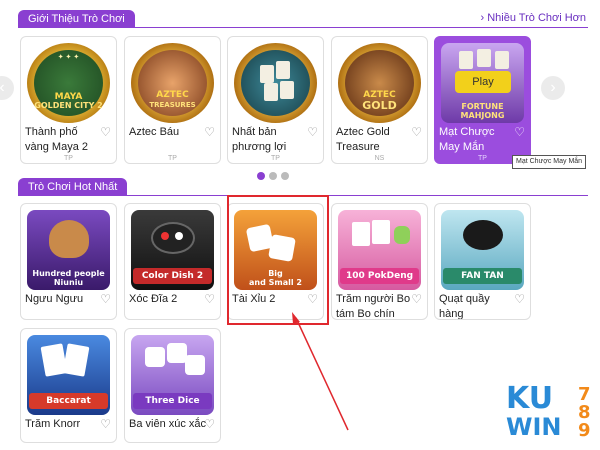 The height and width of the screenshot is (450, 600). I want to click on logo-line1: KU, so click(530, 398).